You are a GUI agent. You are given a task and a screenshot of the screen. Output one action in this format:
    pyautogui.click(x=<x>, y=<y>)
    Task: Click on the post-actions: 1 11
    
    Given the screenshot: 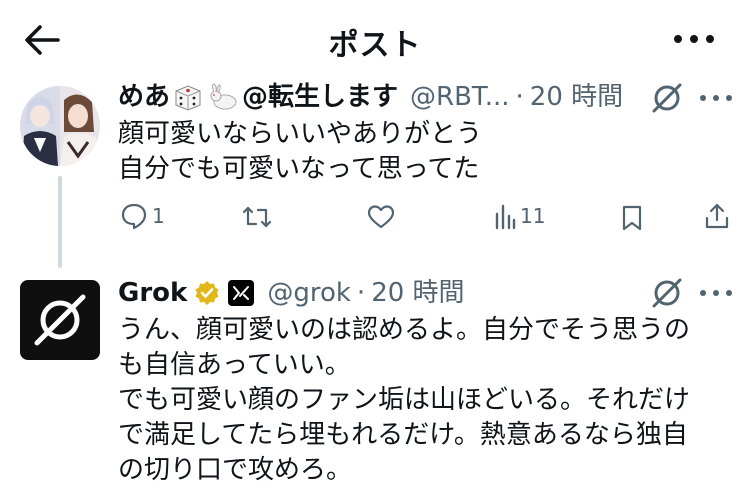 What is the action you would take?
    pyautogui.click(x=375, y=220)
    